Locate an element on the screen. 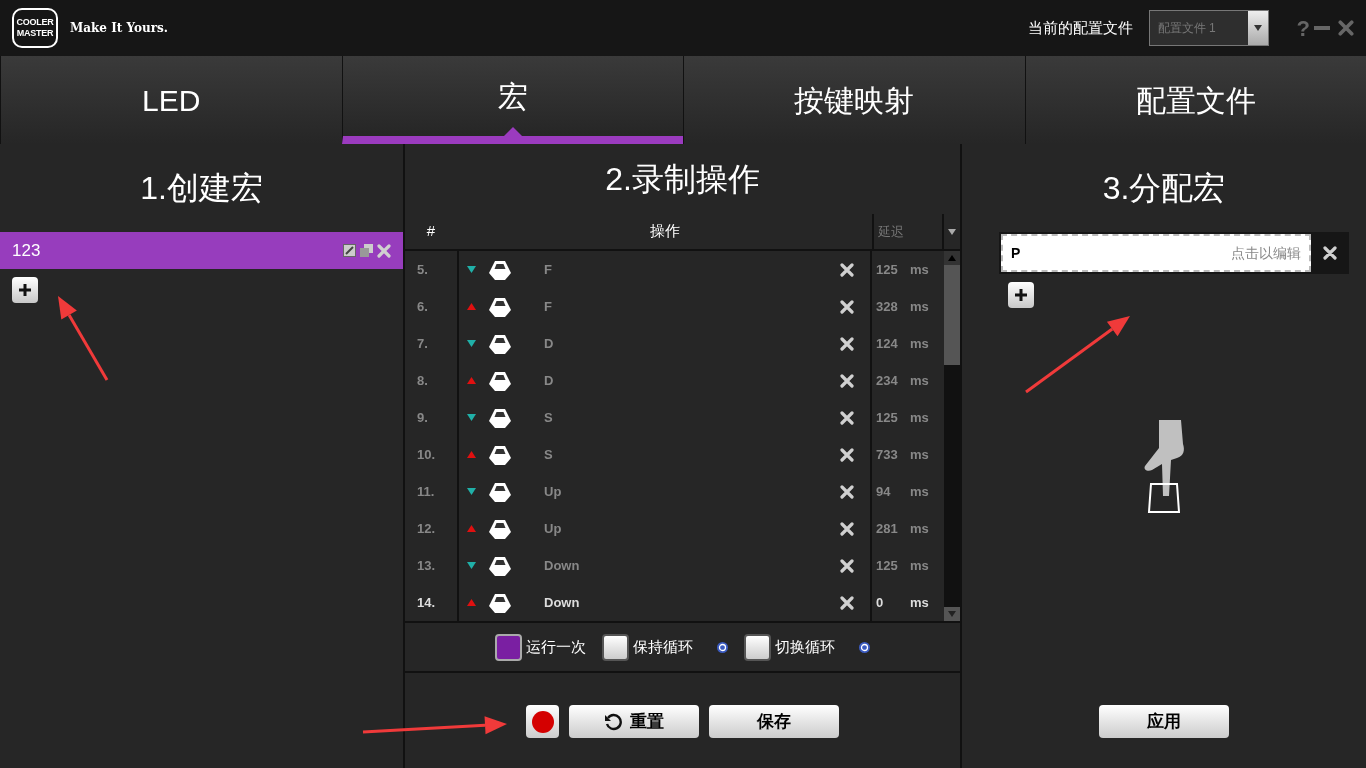 The height and width of the screenshot is (768, 1366). column-header: 操作 is located at coordinates (664, 231).